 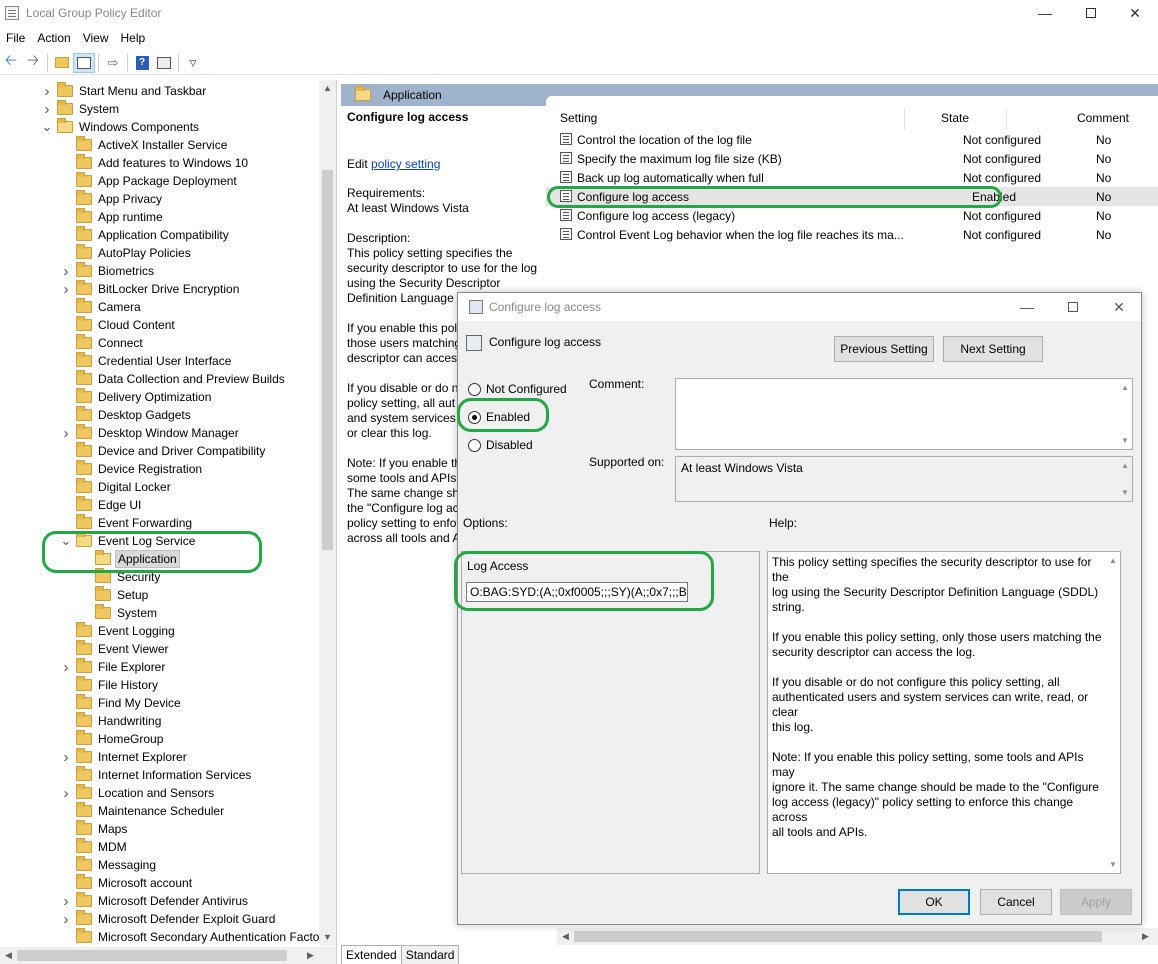 What do you see at coordinates (499, 417) in the screenshot?
I see `radio-enabled: Enabled` at bounding box center [499, 417].